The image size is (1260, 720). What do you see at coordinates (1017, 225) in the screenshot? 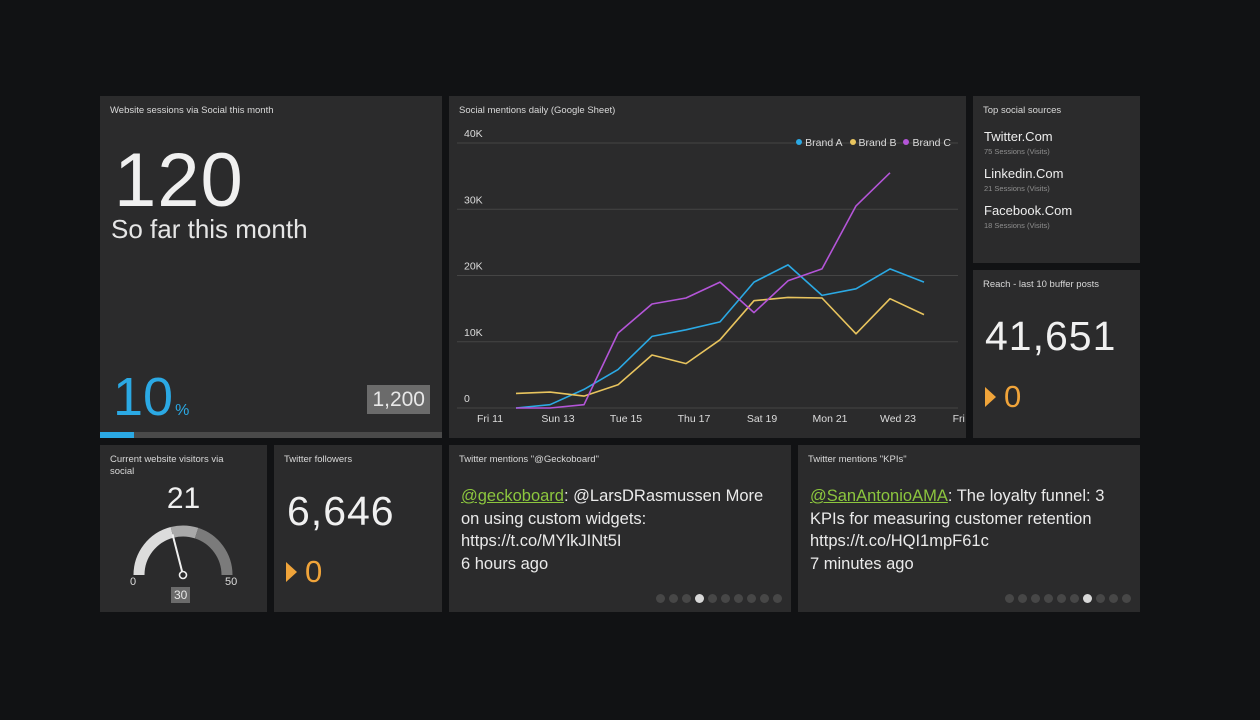
I see `source-sessions: 18 Sessions (Visits)` at bounding box center [1017, 225].